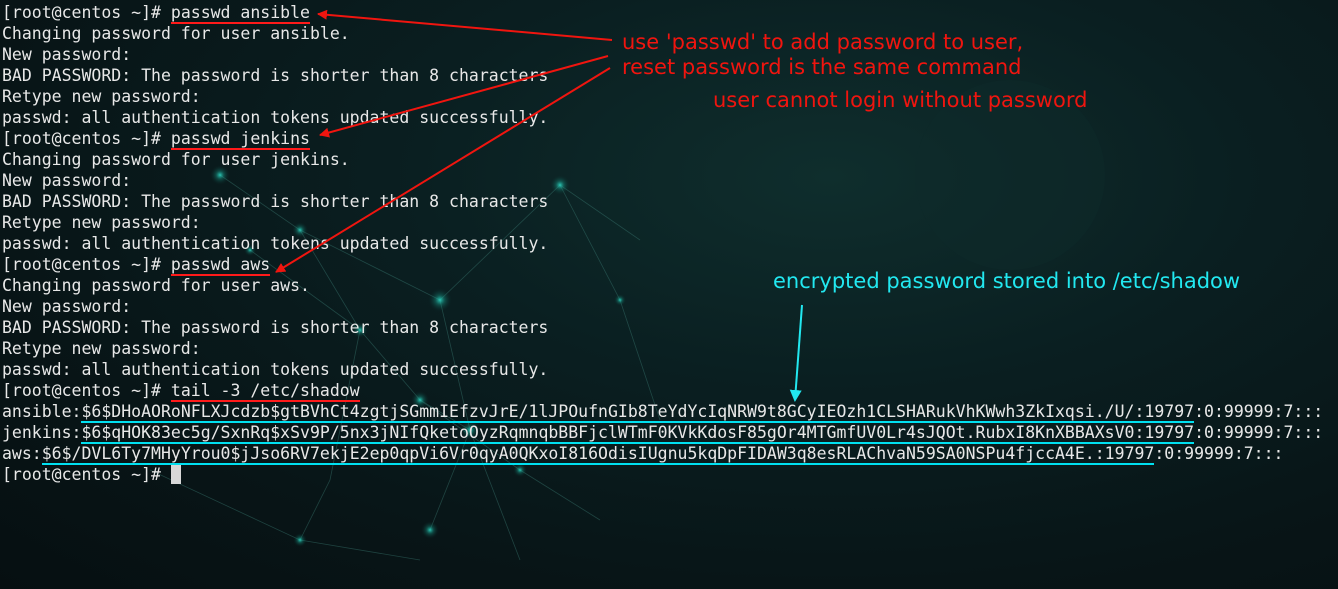 This screenshot has height=589, width=1338. Describe the element at coordinates (669, 474) in the screenshot. I see `terminal-line: [root@centos ~]#` at that location.